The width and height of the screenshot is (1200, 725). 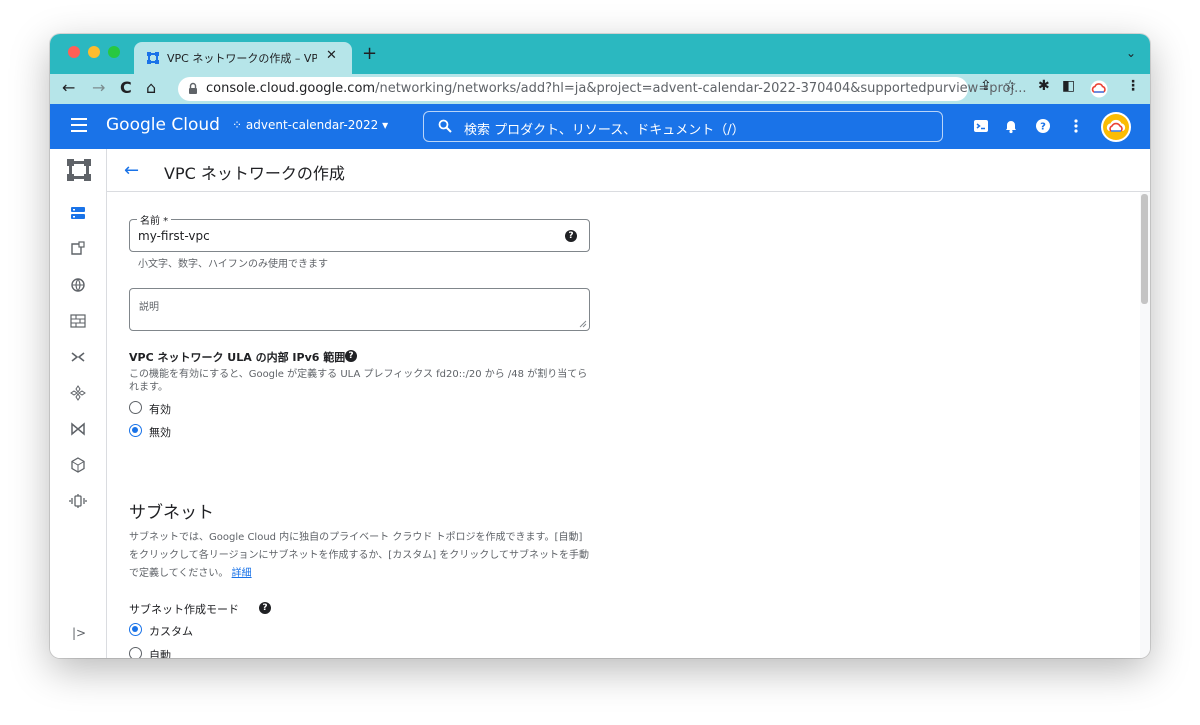 I want to click on resize-handle-icon, so click(x=583, y=324).